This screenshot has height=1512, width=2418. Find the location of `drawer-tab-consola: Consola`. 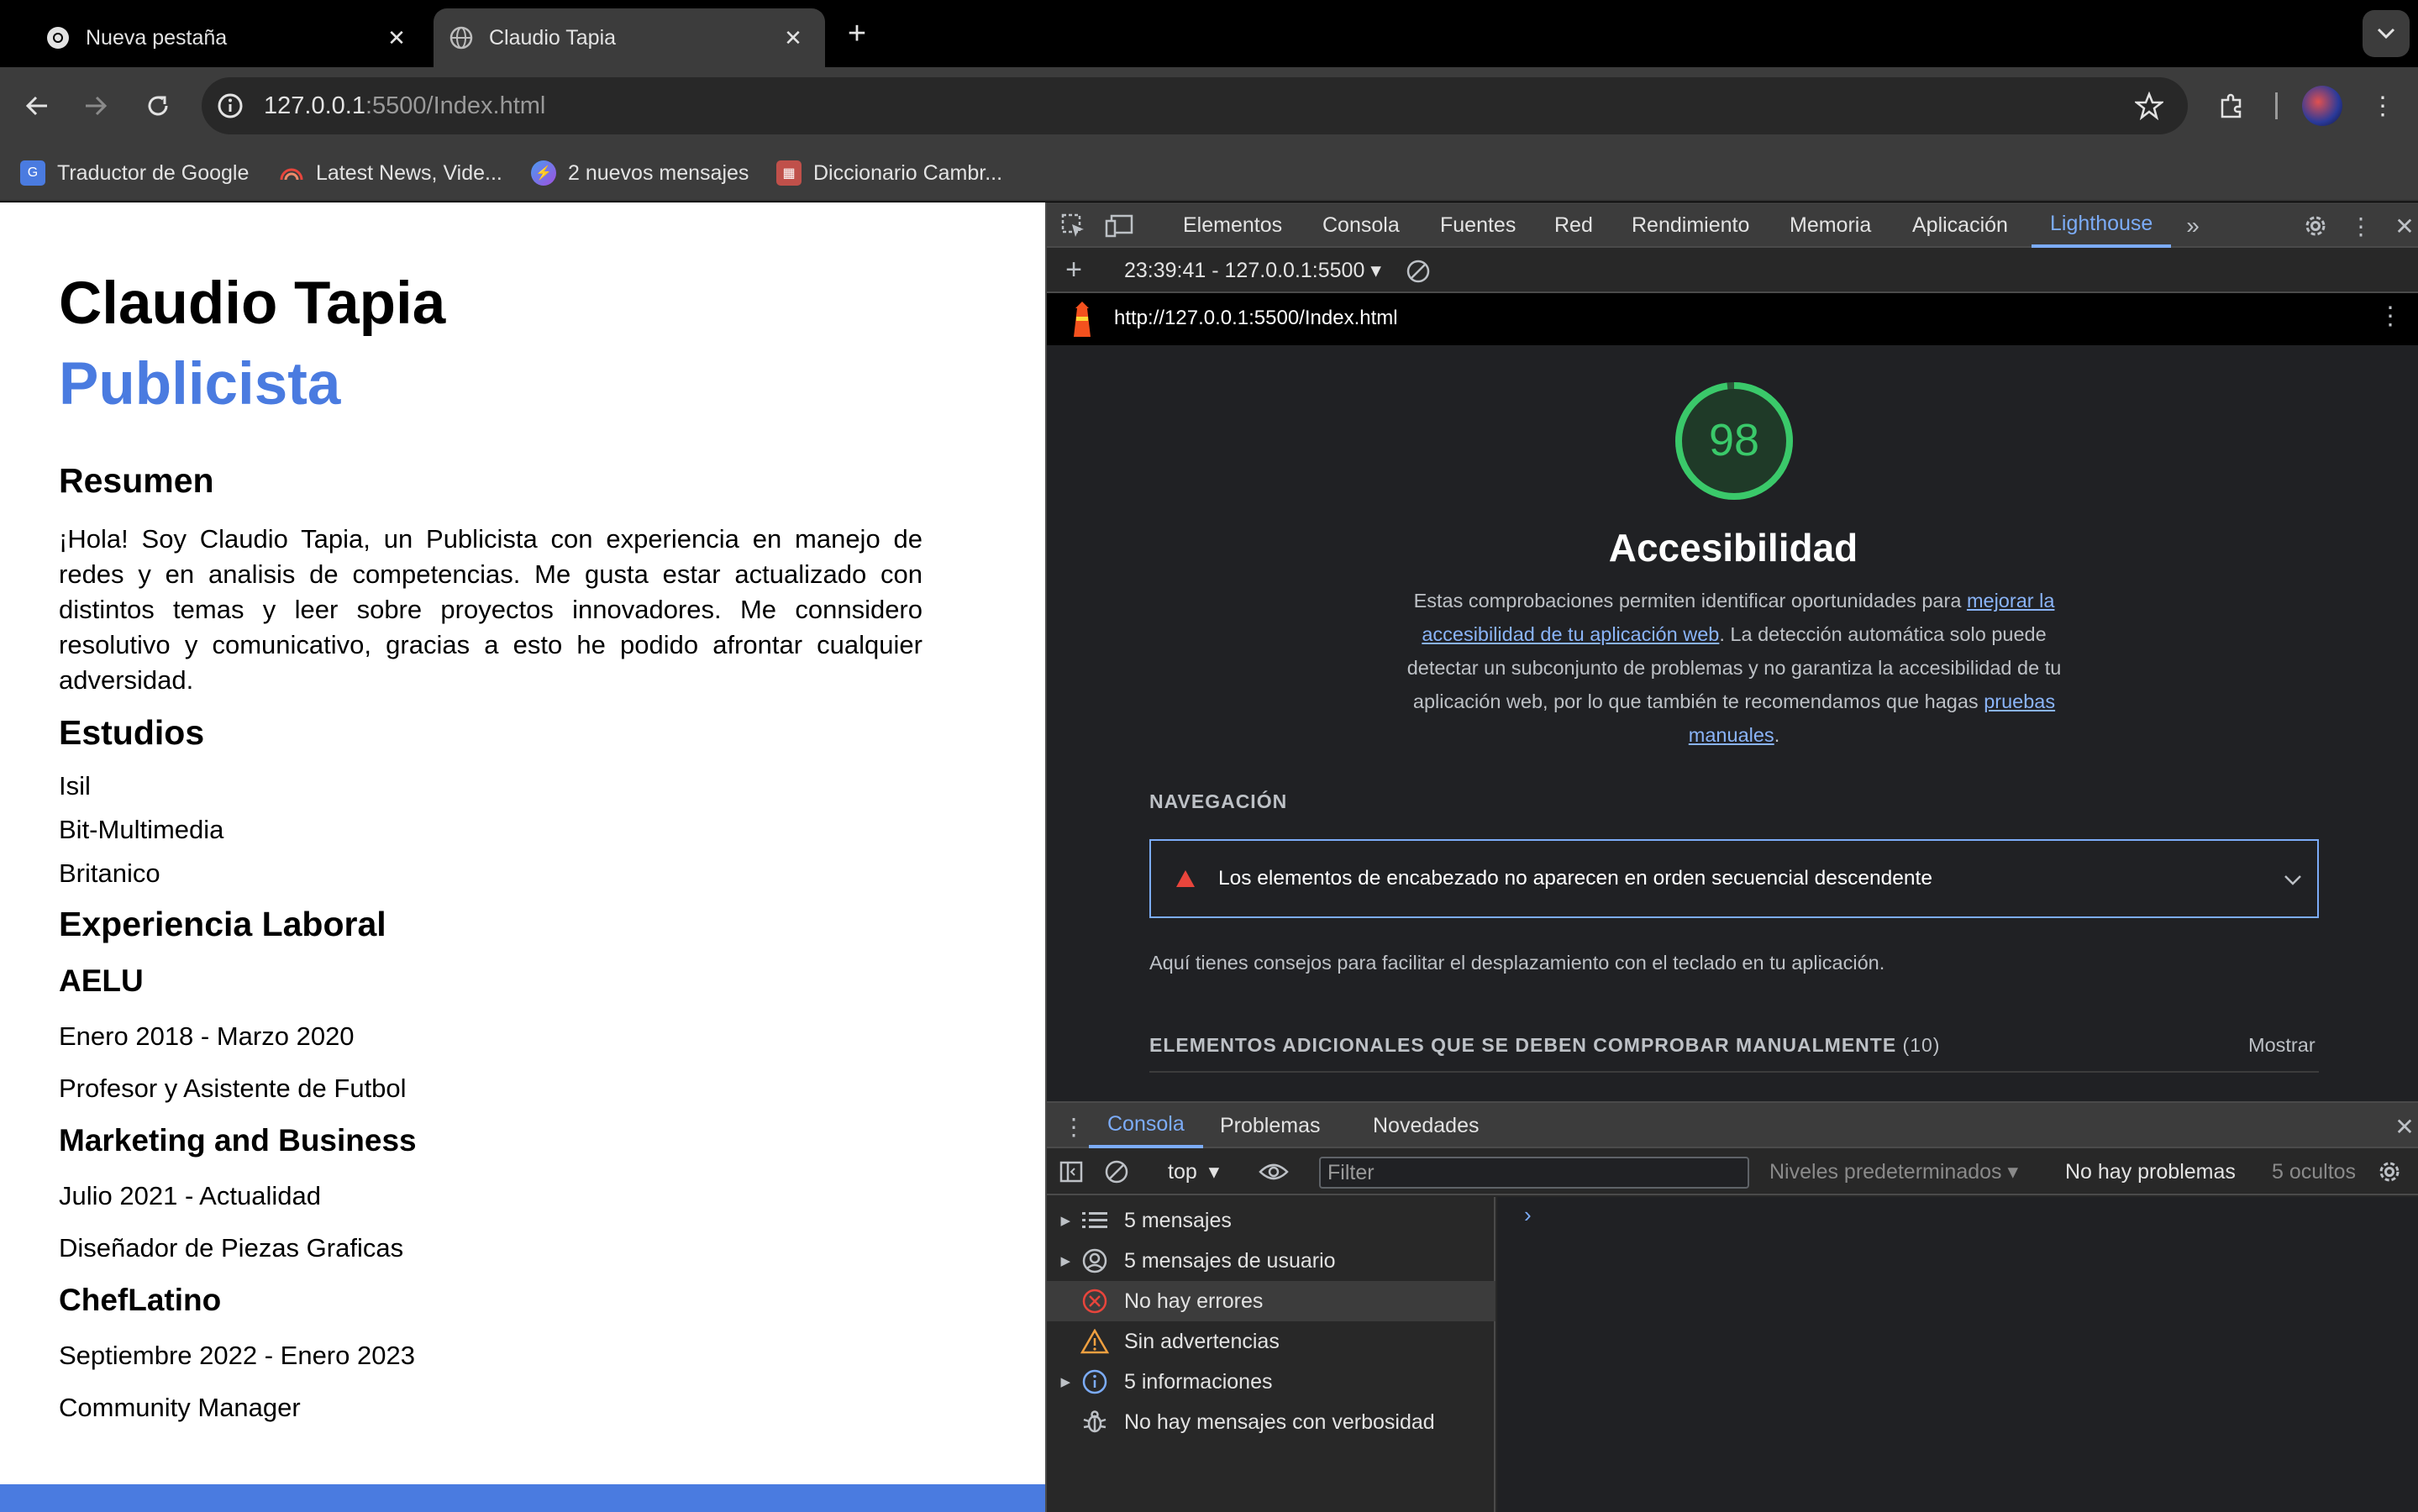

drawer-tab-consola: Consola is located at coordinates (1146, 1125).